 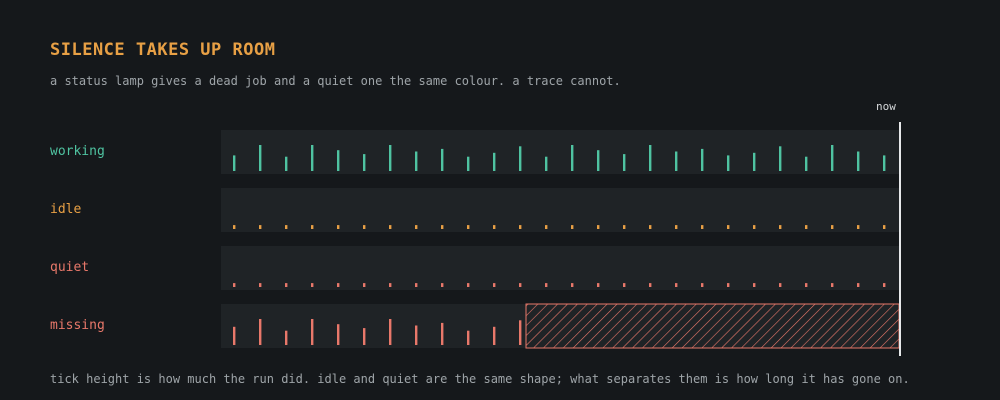 What do you see at coordinates (560, 152) in the screenshot?
I see `lane-working` at bounding box center [560, 152].